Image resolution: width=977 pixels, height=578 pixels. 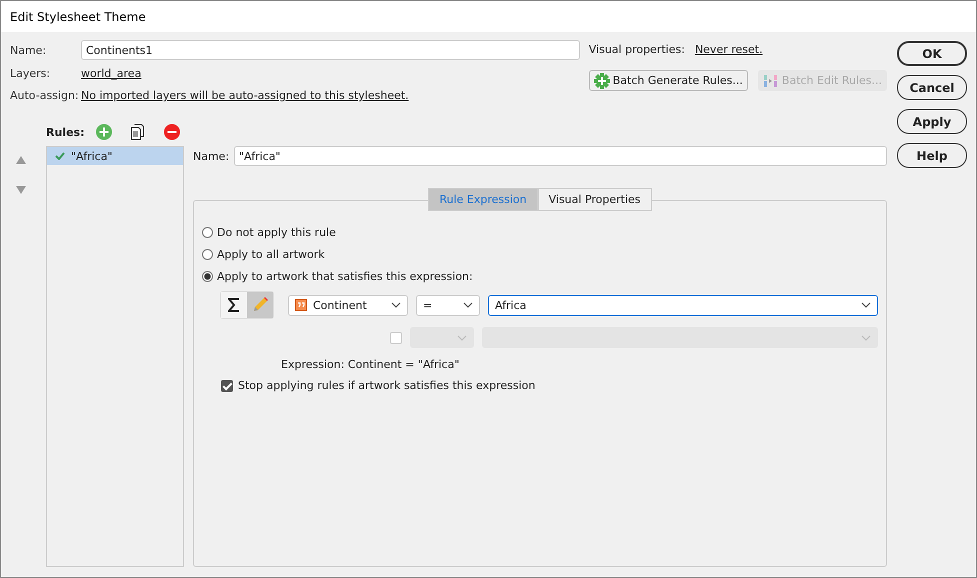 I want to click on move-up-icon, so click(x=21, y=160).